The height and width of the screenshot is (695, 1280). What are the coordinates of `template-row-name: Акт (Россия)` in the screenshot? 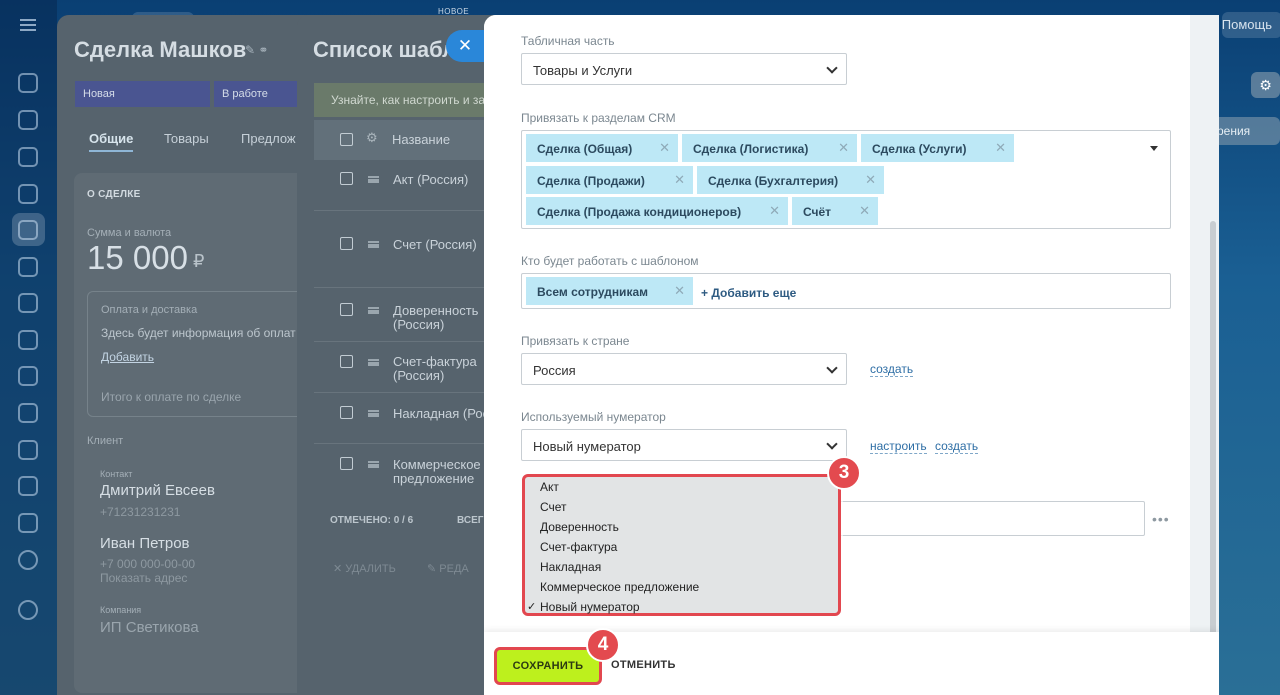 It's located at (430, 180).